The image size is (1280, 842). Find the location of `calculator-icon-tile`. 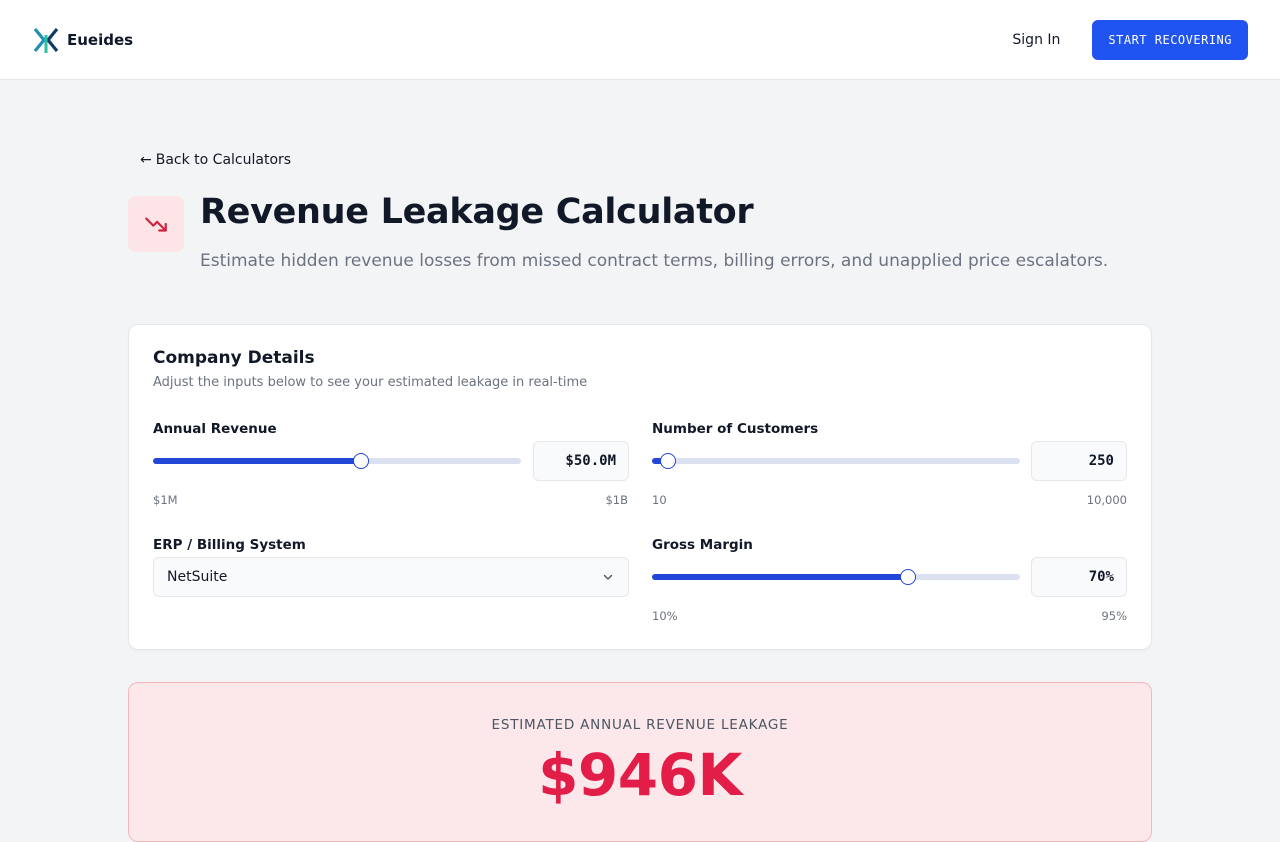

calculator-icon-tile is located at coordinates (156, 224).